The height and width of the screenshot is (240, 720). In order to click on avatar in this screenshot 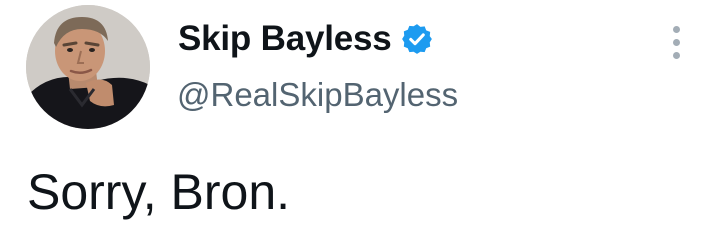, I will do `click(88, 67)`.